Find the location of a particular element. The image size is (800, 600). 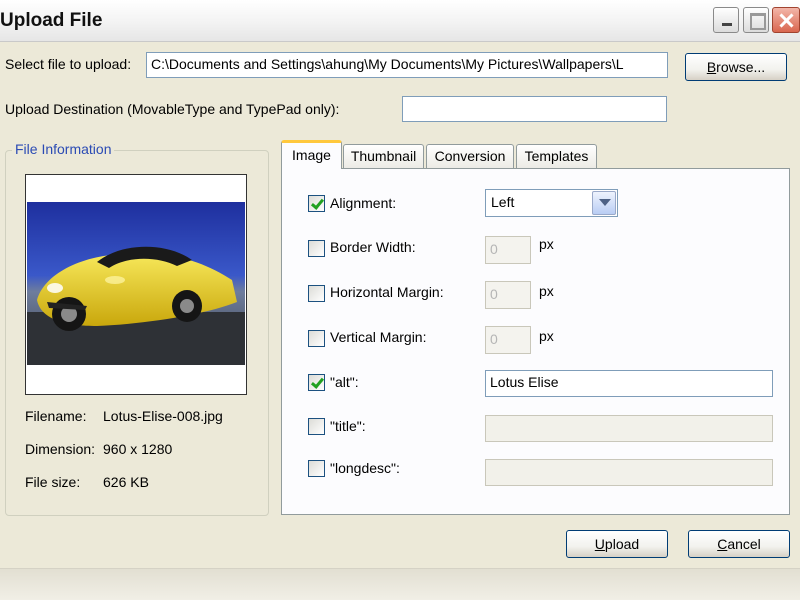

title-bar: Upload File is located at coordinates (400, 21).